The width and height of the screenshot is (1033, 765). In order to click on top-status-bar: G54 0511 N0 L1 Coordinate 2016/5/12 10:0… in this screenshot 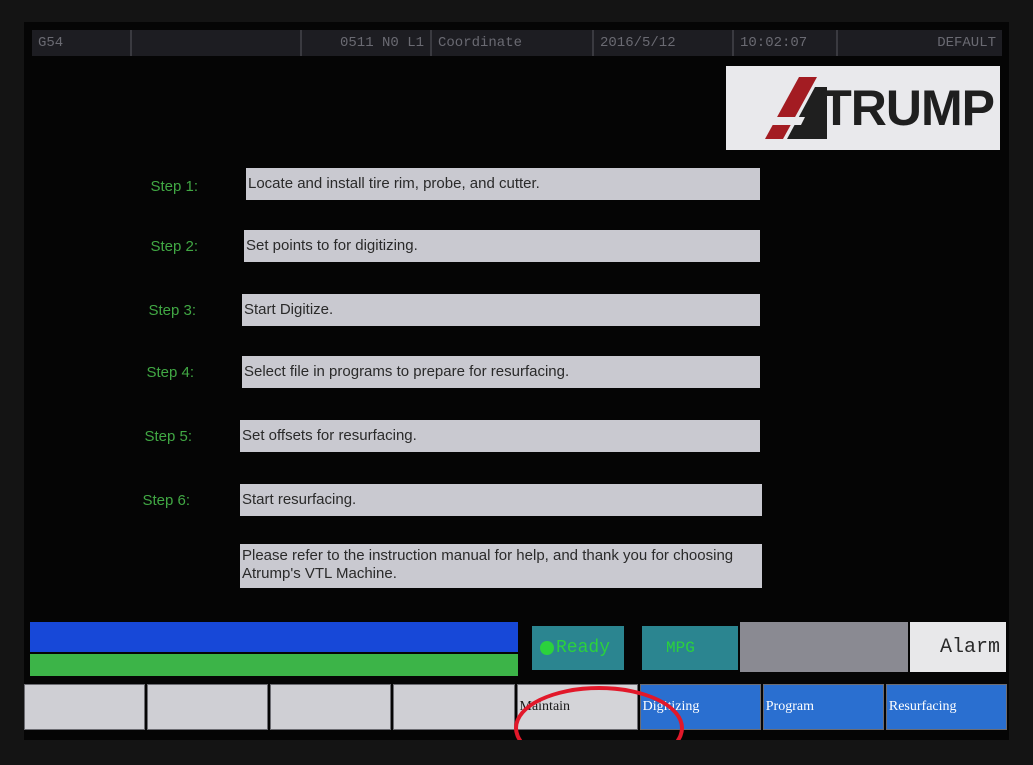, I will do `click(517, 43)`.